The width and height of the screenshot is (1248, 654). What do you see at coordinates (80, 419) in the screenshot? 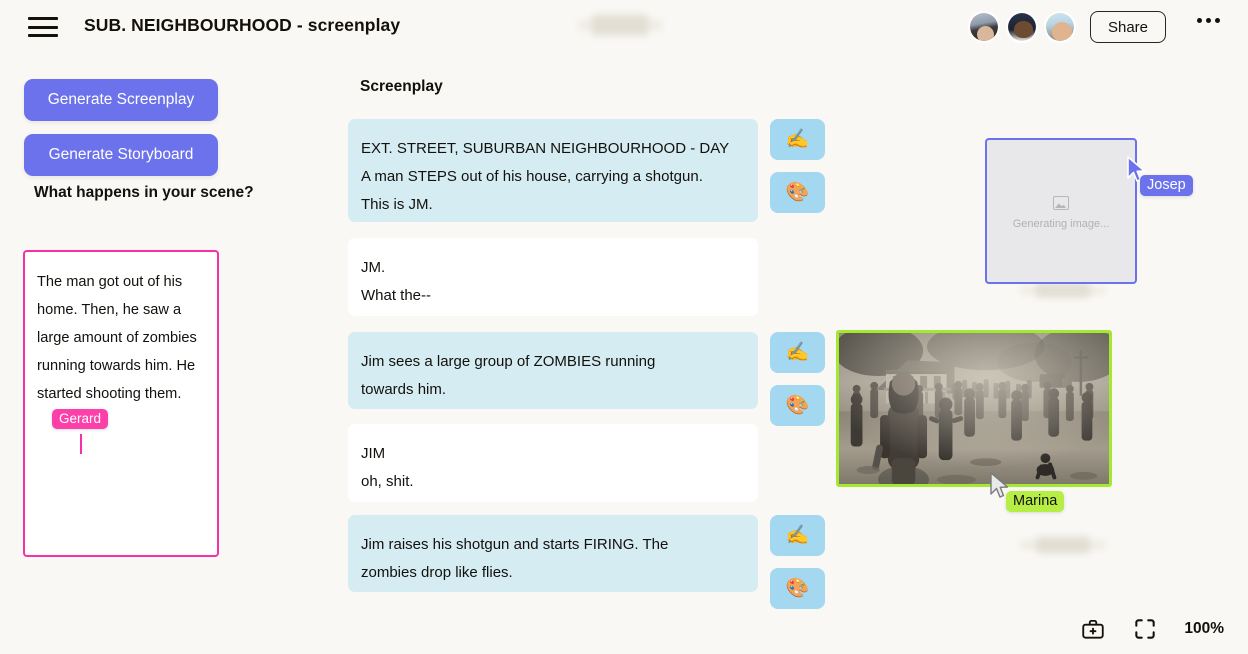
I see `collab-cursor-gerard: Gerard` at bounding box center [80, 419].